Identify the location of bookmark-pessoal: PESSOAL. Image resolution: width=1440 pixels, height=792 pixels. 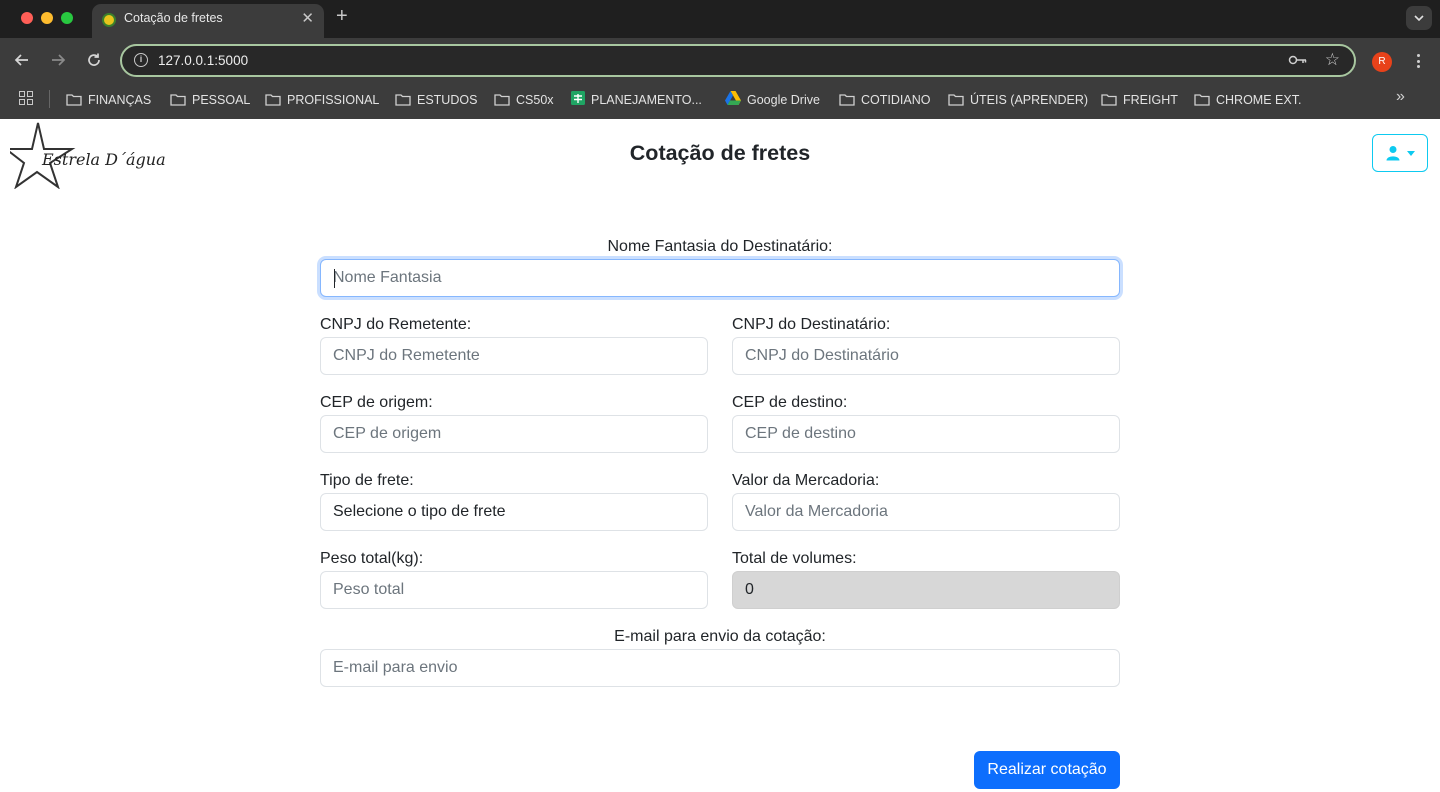
(210, 100).